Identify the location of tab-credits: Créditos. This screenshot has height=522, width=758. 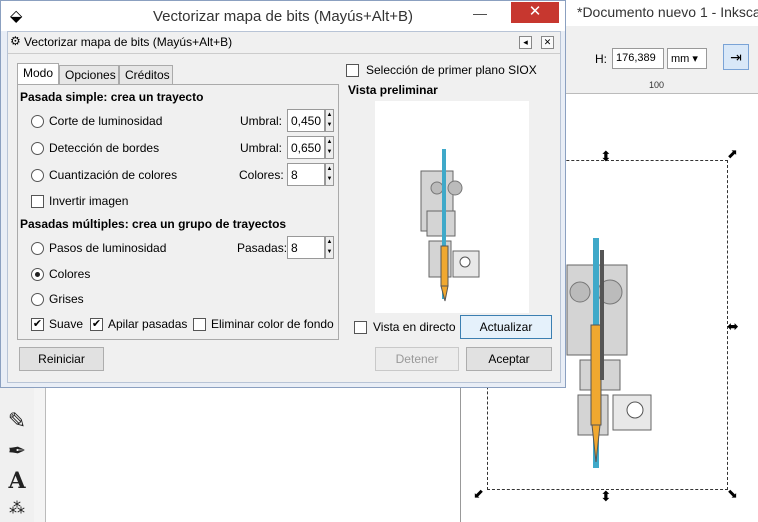
(146, 75).